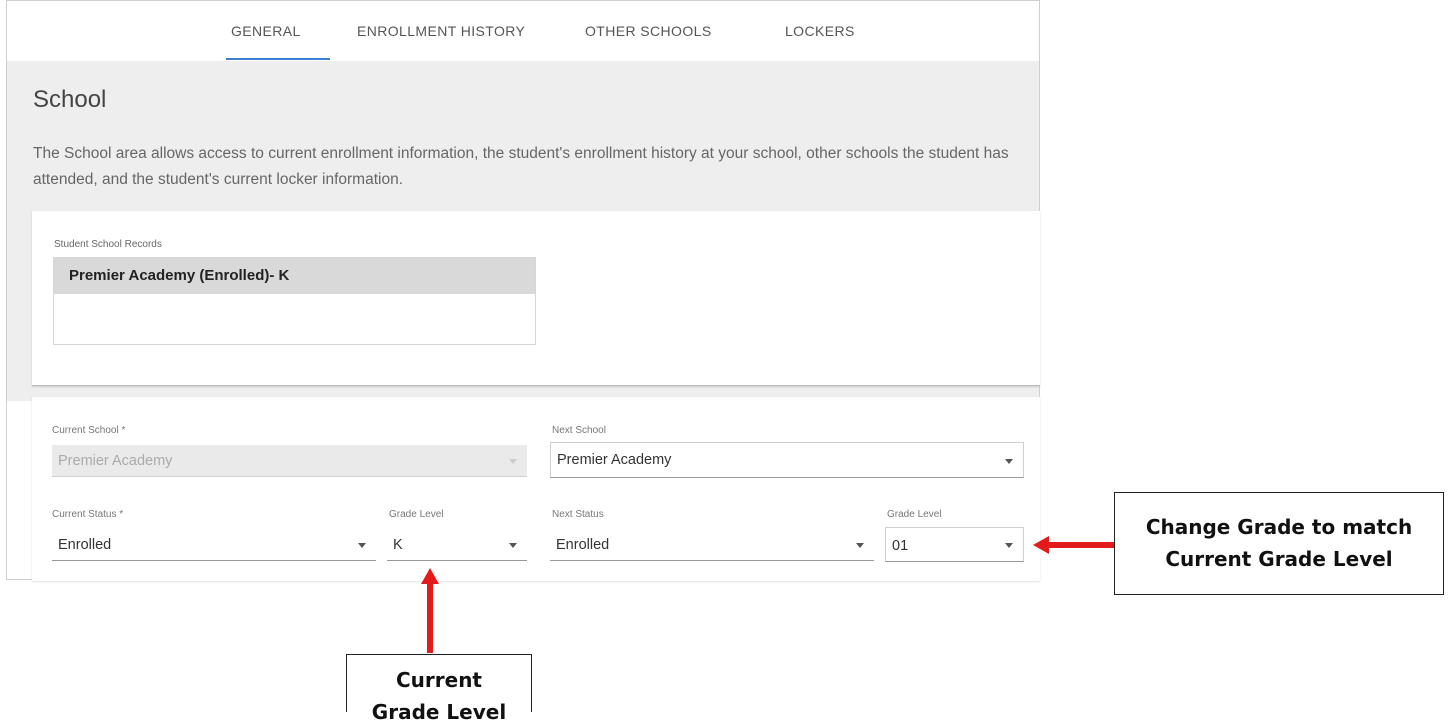 The image size is (1453, 728). Describe the element at coordinates (579, 430) in the screenshot. I see `next-school-label: Next School` at that location.